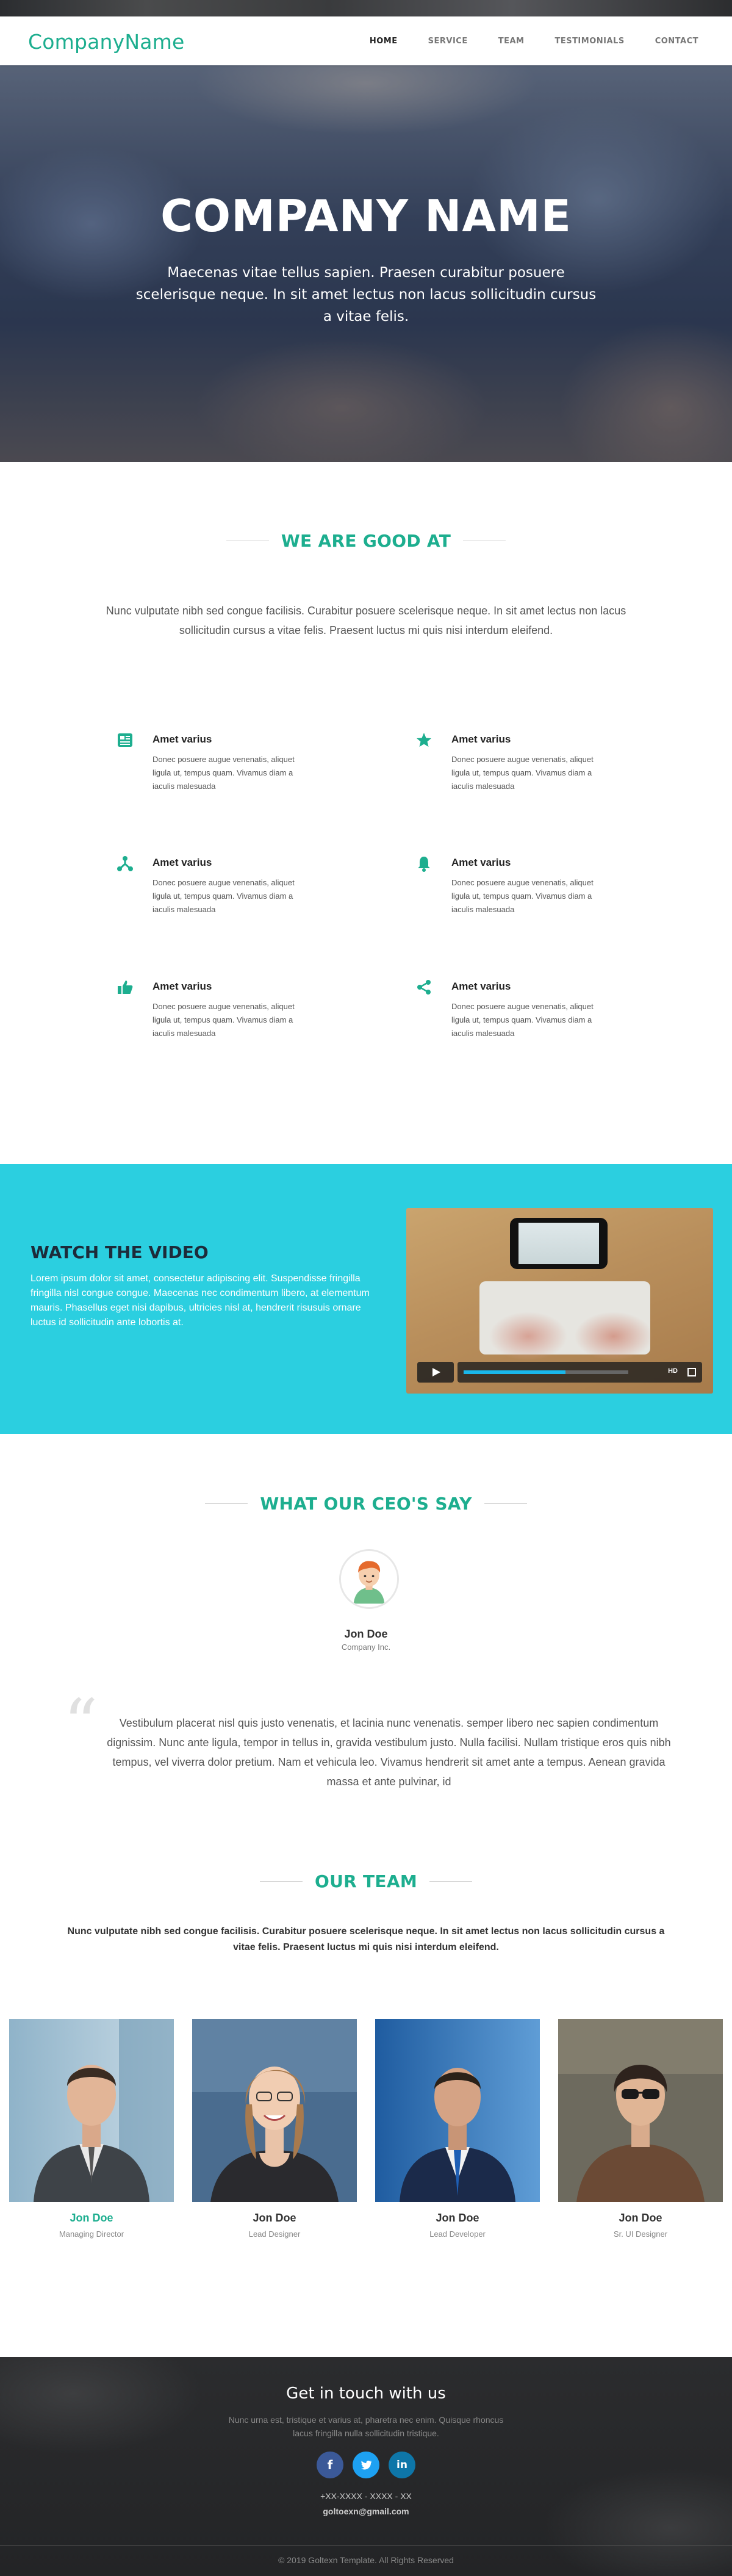 The height and width of the screenshot is (2576, 732). Describe the element at coordinates (559, 1301) in the screenshot. I see `video-player: HD` at that location.